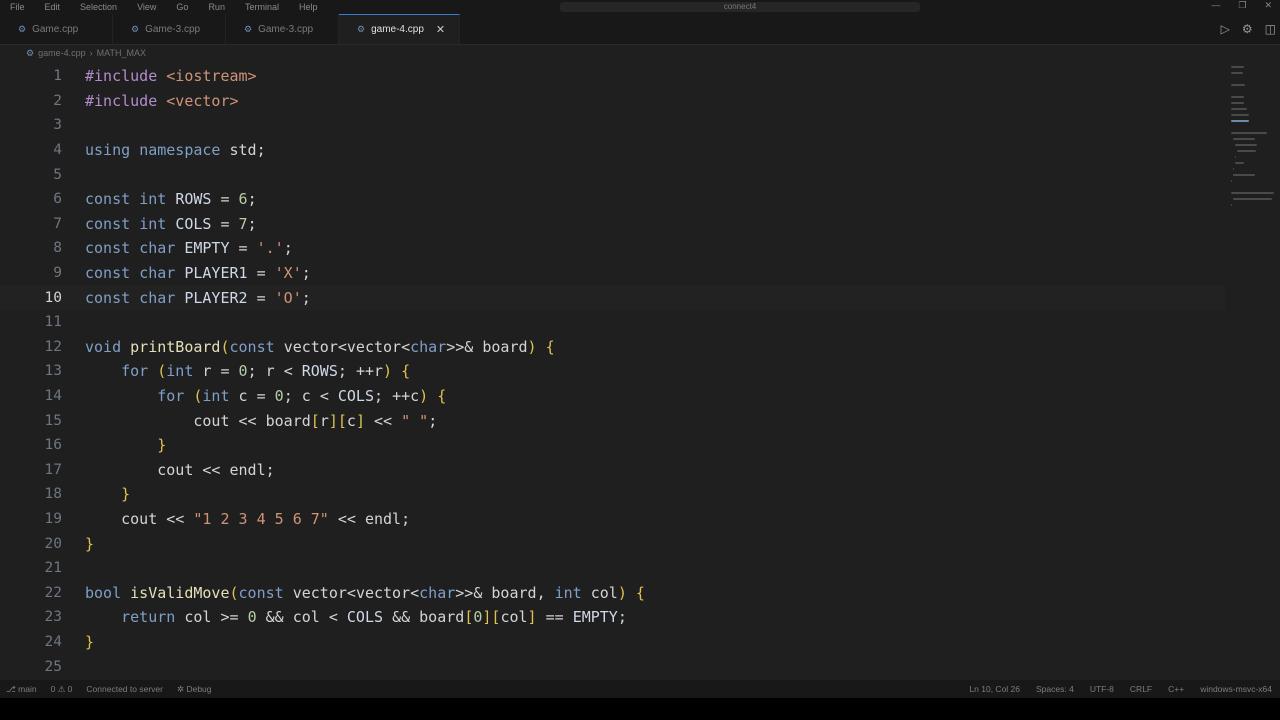  I want to click on menu-view: View, so click(146, 7).